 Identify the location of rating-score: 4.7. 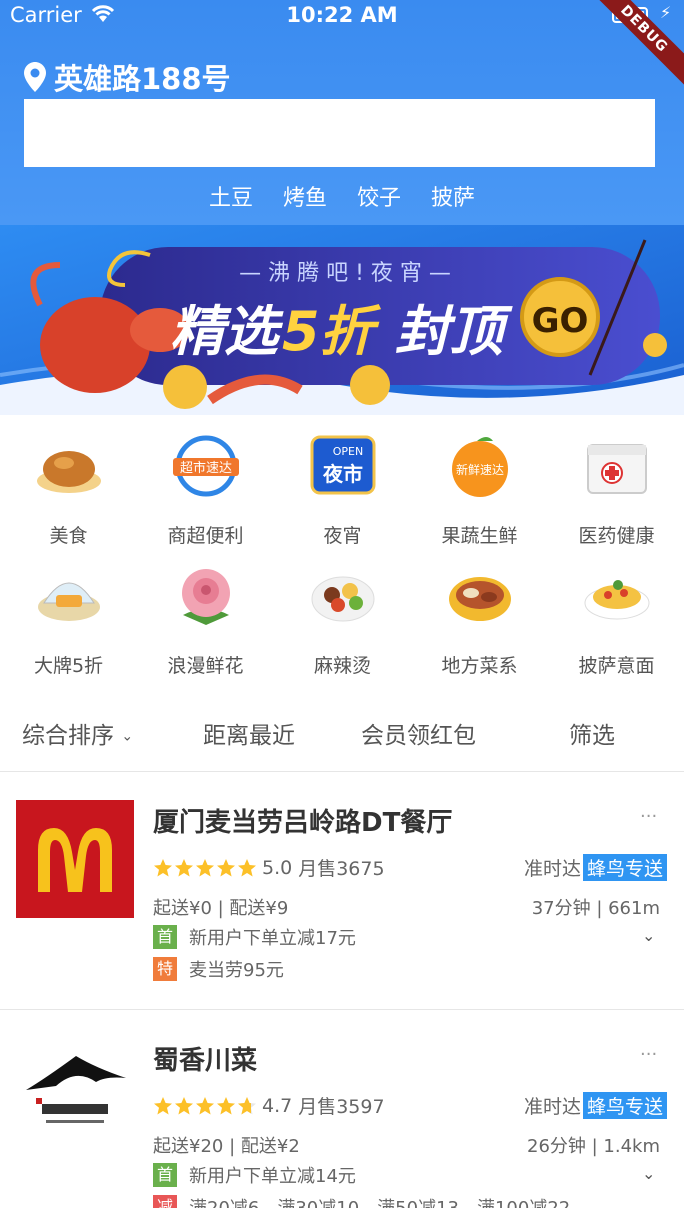
(277, 1105).